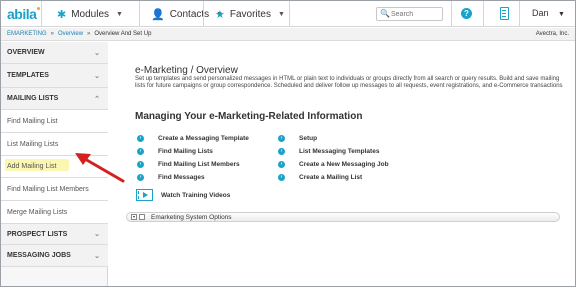 Image resolution: width=576 pixels, height=287 pixels. I want to click on link-find-mailing-list-members: › Find Mailing List Members, so click(188, 164).